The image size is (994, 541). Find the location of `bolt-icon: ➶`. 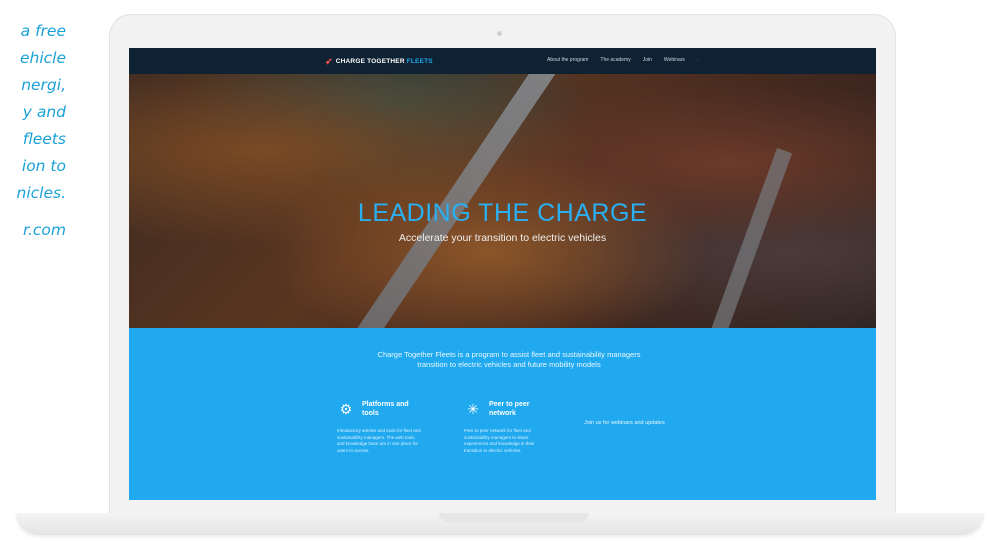

bolt-icon: ➶ is located at coordinates (329, 61).